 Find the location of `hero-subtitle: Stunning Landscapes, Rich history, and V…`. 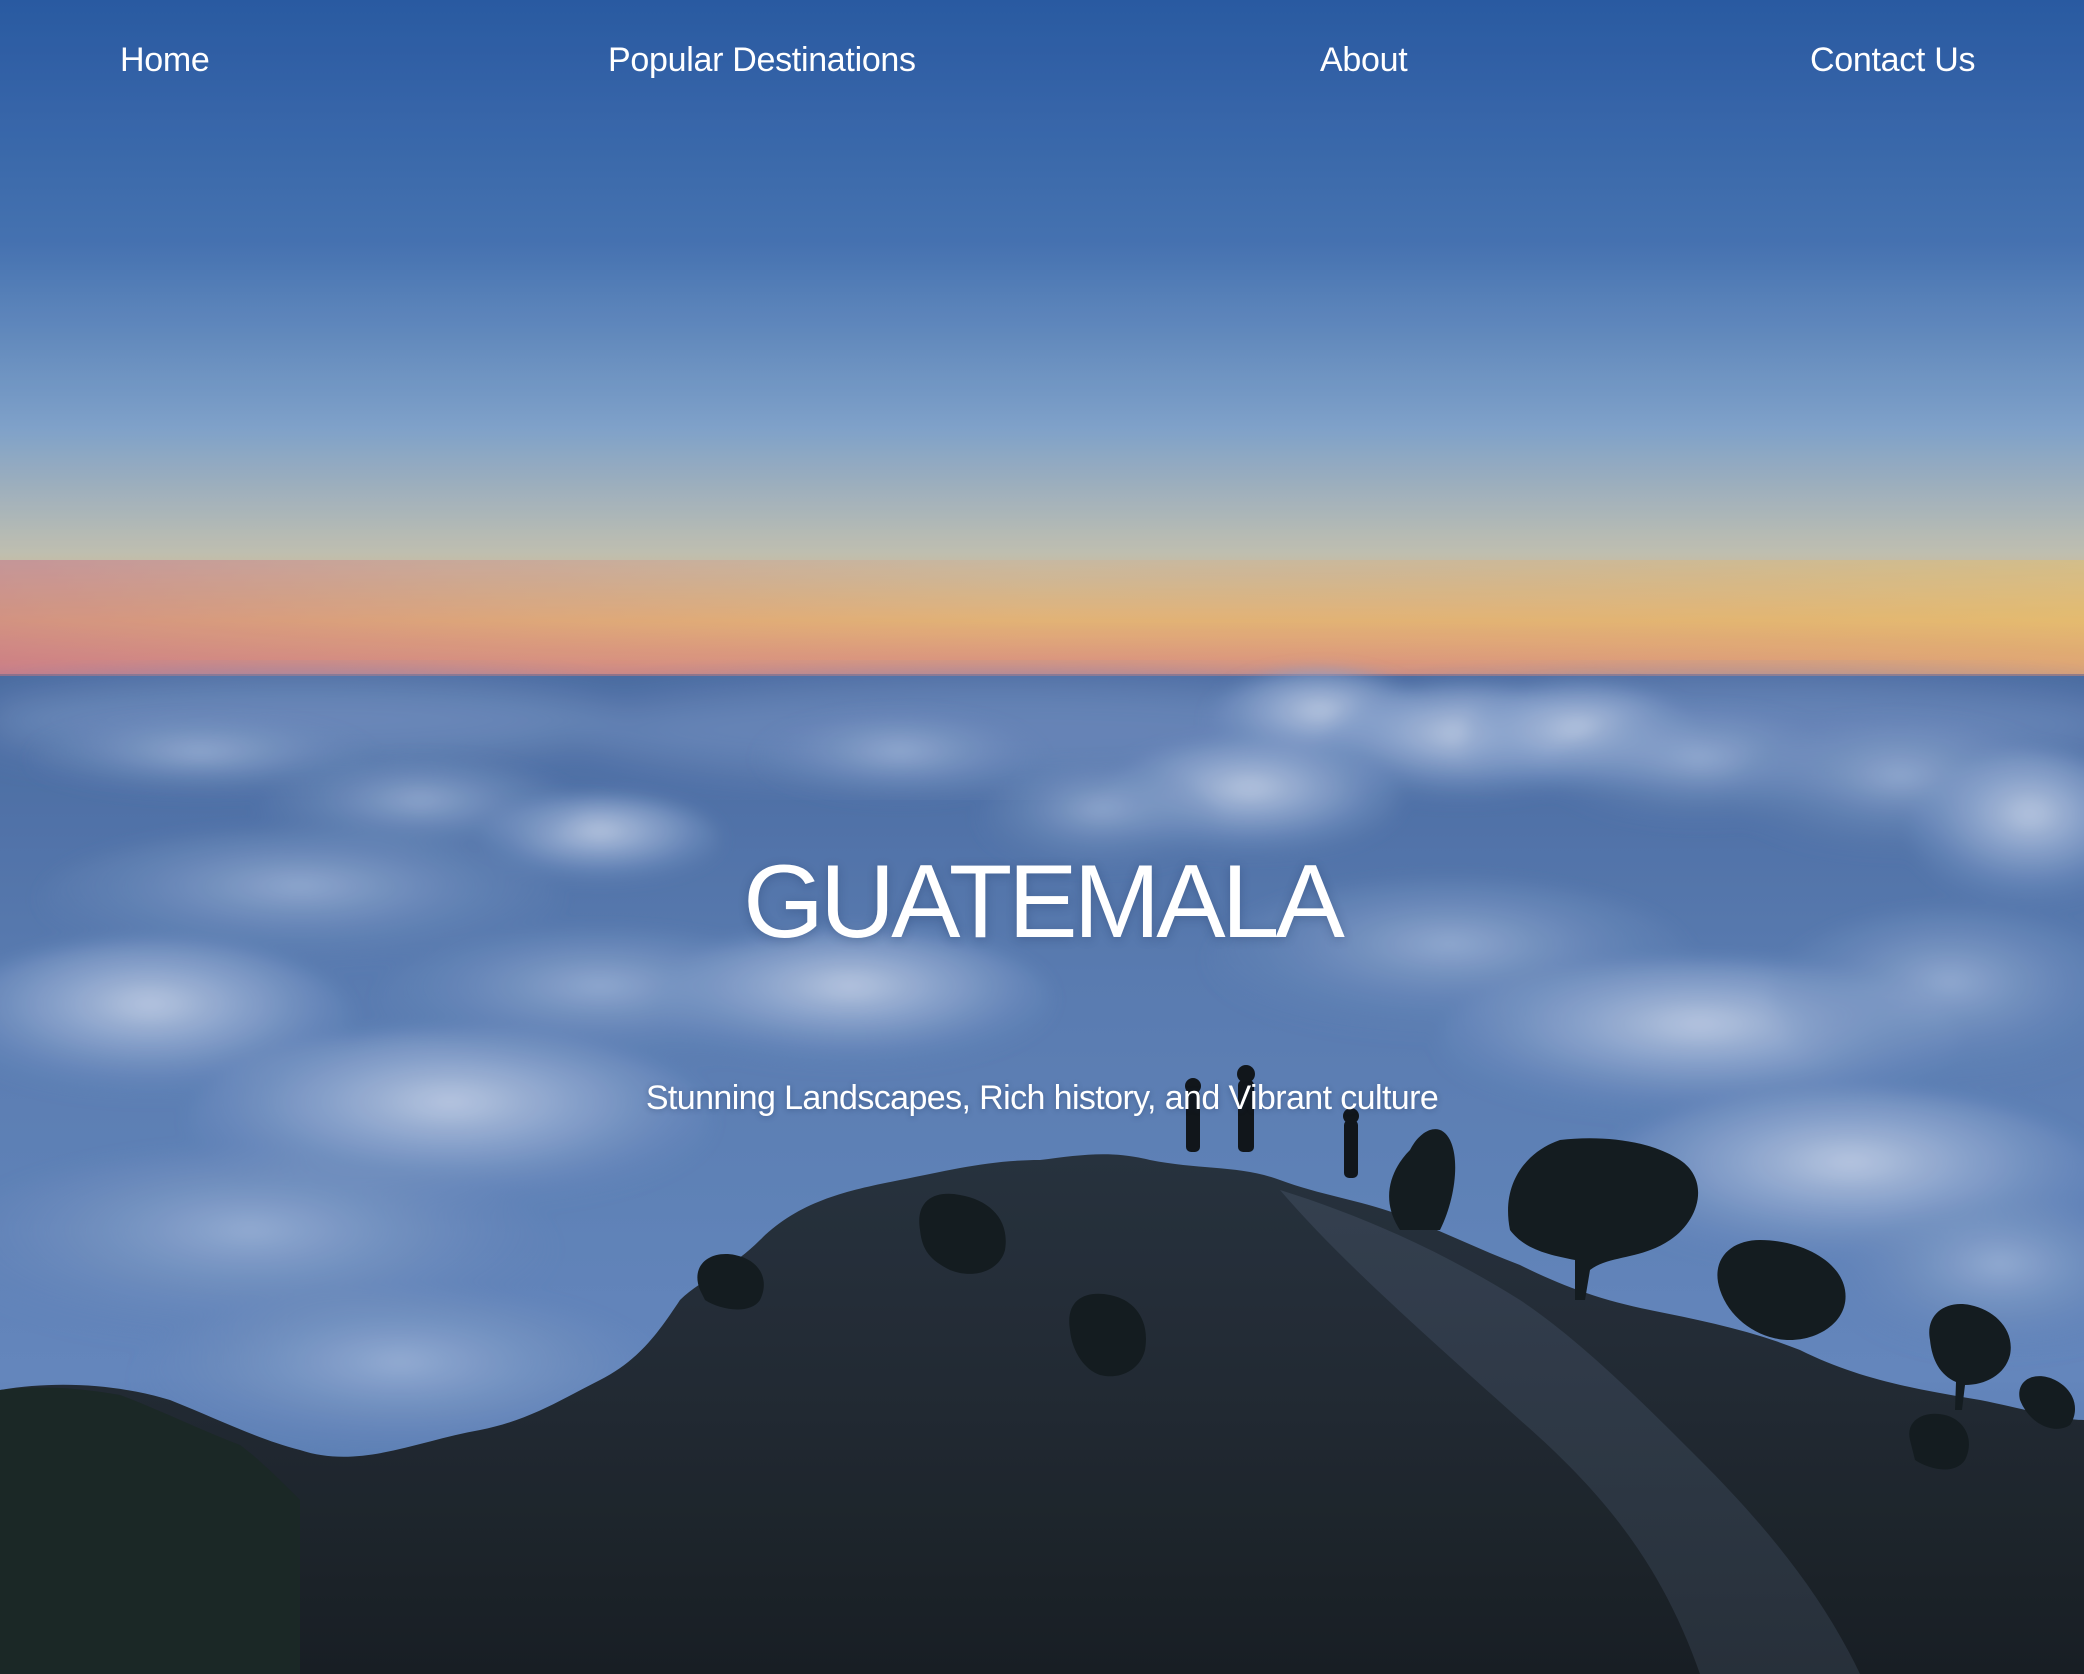

hero-subtitle: Stunning Landscapes, Rich history, and V… is located at coordinates (1042, 1098).